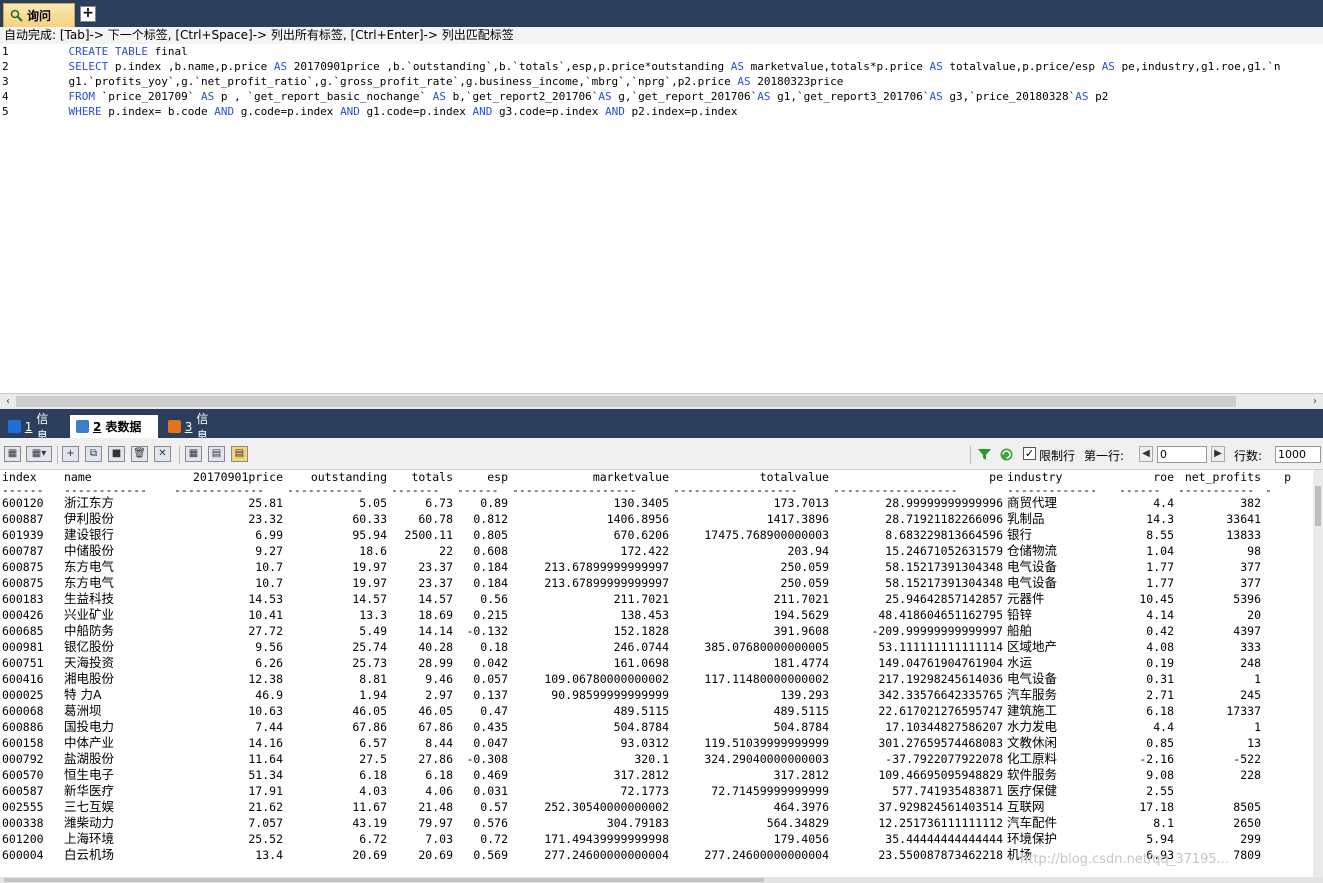 The image size is (1323, 883). Describe the element at coordinates (422, 663) in the screenshot. I see `table-cell: 28.99` at that location.